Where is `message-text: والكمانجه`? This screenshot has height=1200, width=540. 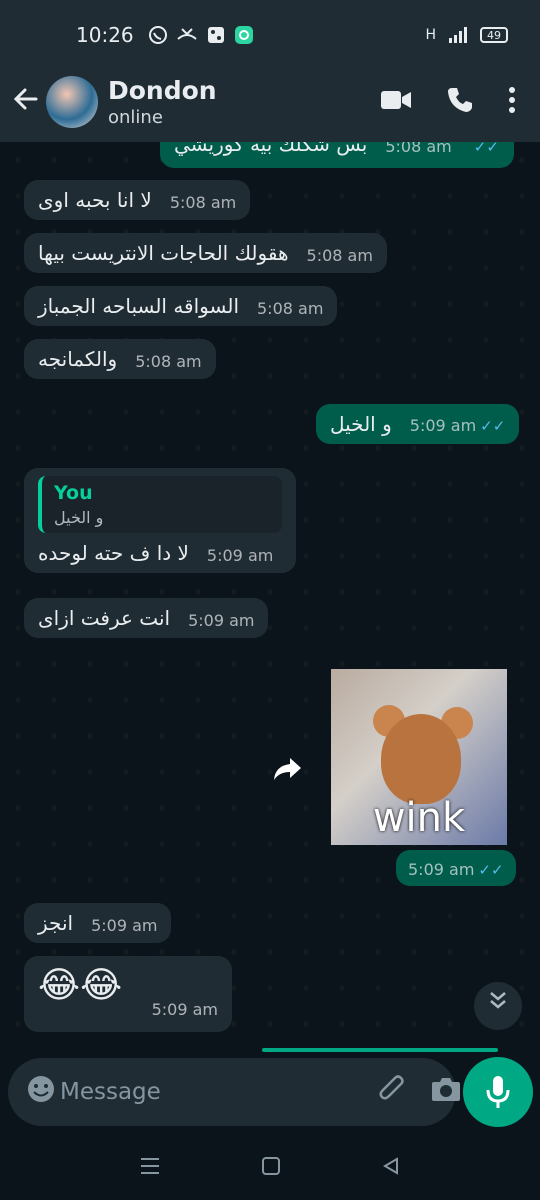
message-text: والكمانجه is located at coordinates (78, 359).